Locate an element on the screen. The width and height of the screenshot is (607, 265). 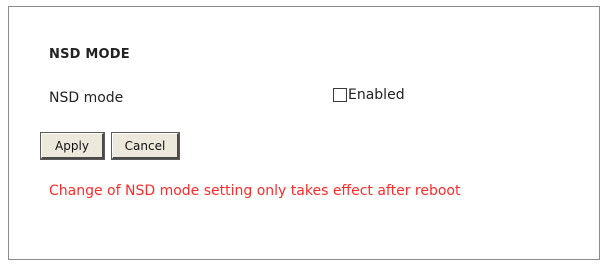
apply-button: Apply is located at coordinates (72, 146).